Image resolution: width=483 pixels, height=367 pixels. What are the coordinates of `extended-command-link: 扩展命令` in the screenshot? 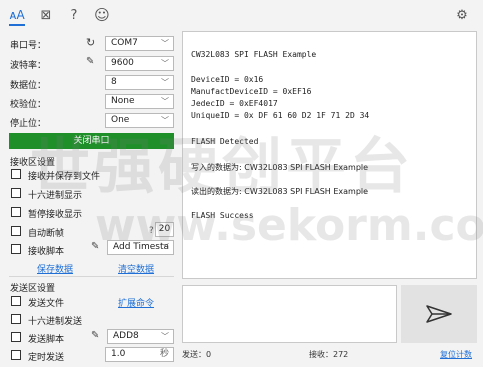 It's located at (136, 302).